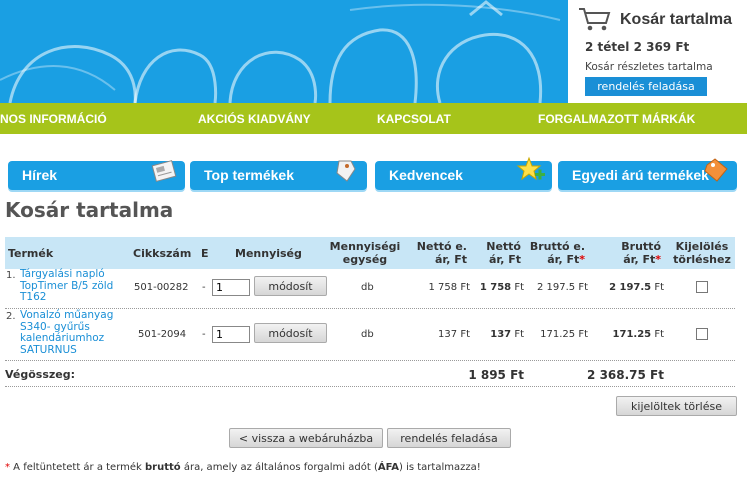 This screenshot has height=477, width=747. What do you see at coordinates (449, 287) in the screenshot?
I see `net-unit-price: 1 758 Ft` at bounding box center [449, 287].